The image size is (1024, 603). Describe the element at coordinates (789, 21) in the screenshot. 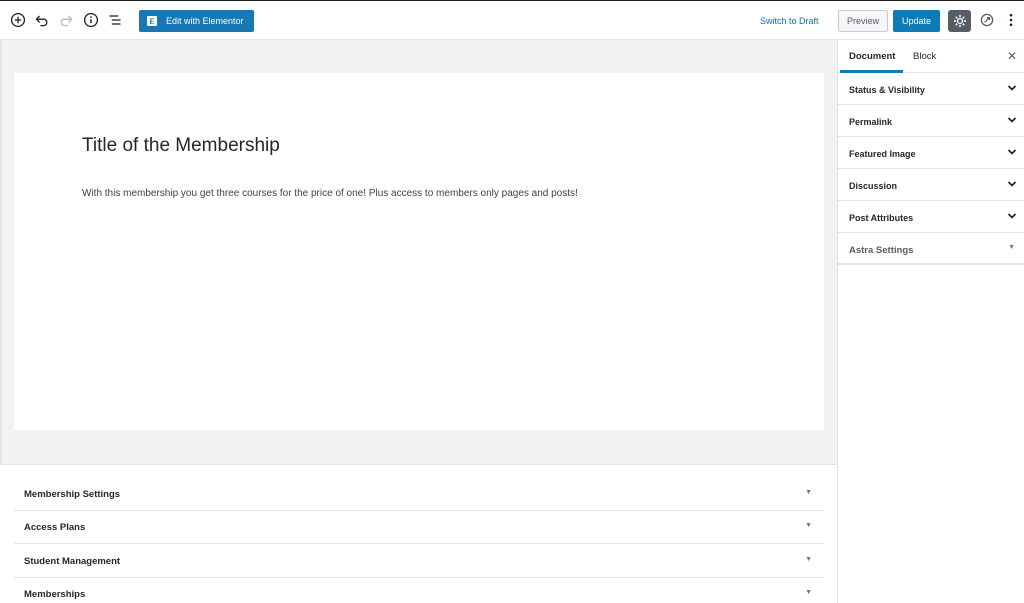

I see `switch-to-draft-link: Switch to Draft` at that location.